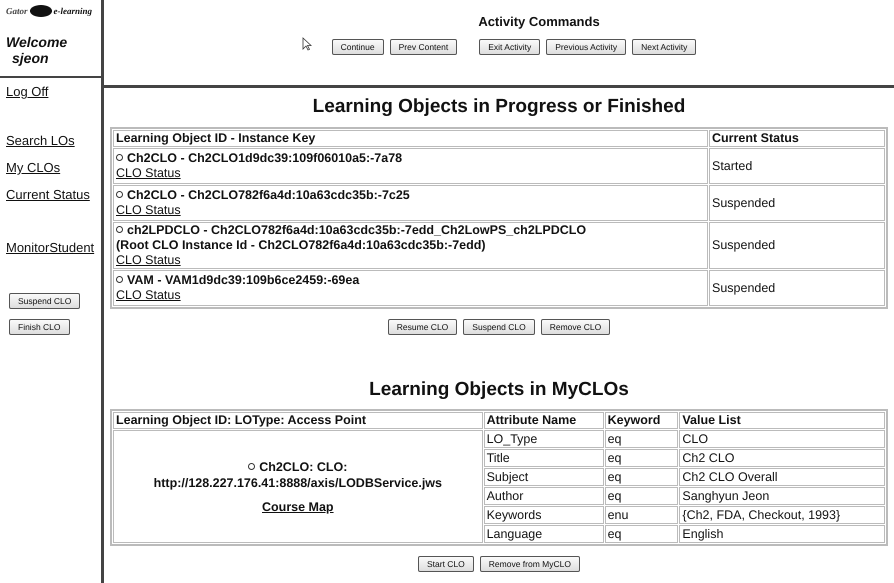 The image size is (894, 583). I want to click on table-cell: {Ch2, FDA, Checkout, 1993}, so click(782, 515).